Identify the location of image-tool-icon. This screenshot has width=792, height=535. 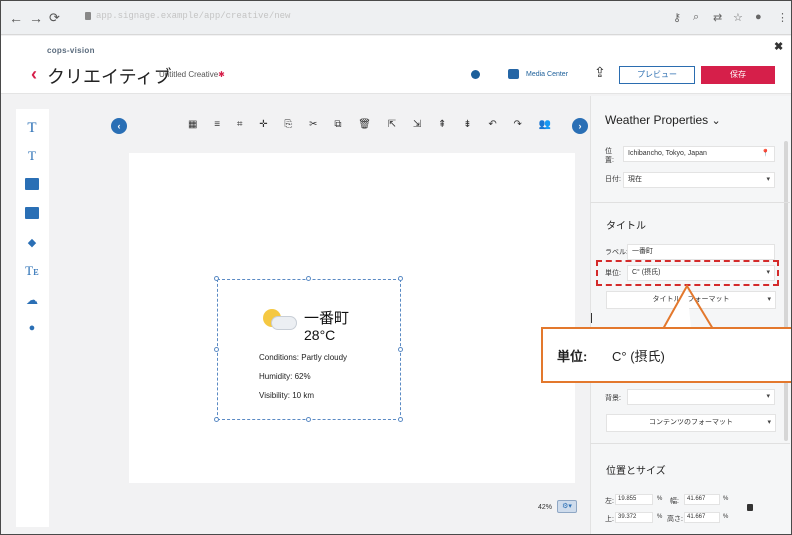
(32, 184).